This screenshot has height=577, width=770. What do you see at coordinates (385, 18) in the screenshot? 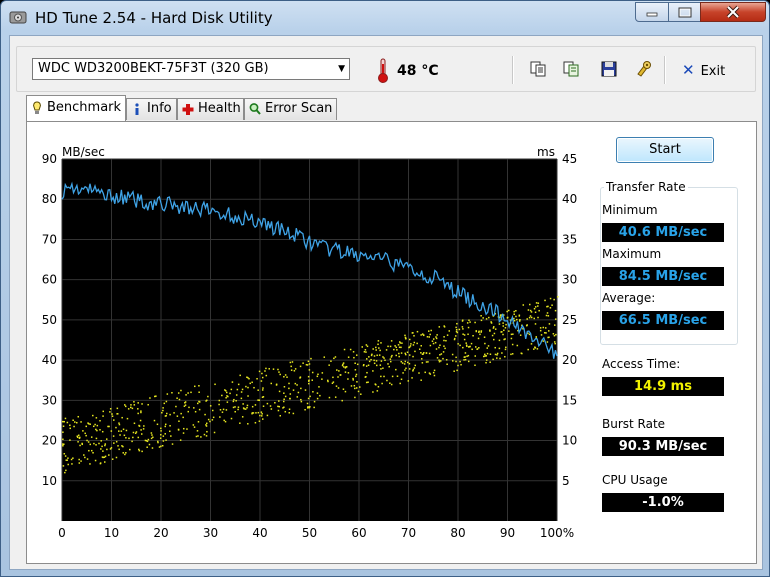
I see `title-bar: HD Tune 2.54 - Hard Disk Utility` at bounding box center [385, 18].